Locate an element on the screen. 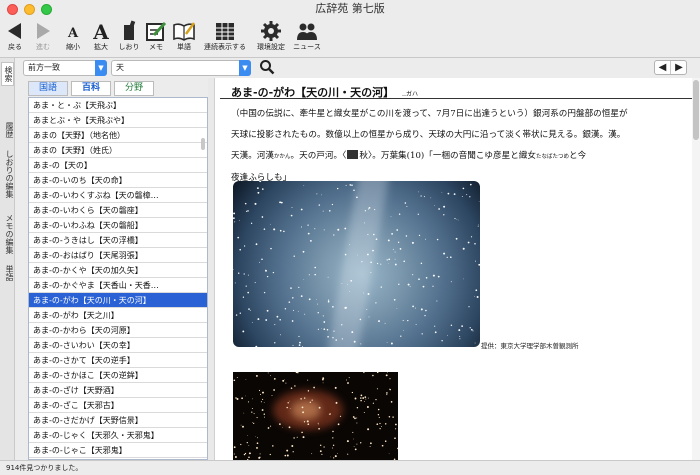 The height and width of the screenshot is (475, 700). search-icon is located at coordinates (267, 67).